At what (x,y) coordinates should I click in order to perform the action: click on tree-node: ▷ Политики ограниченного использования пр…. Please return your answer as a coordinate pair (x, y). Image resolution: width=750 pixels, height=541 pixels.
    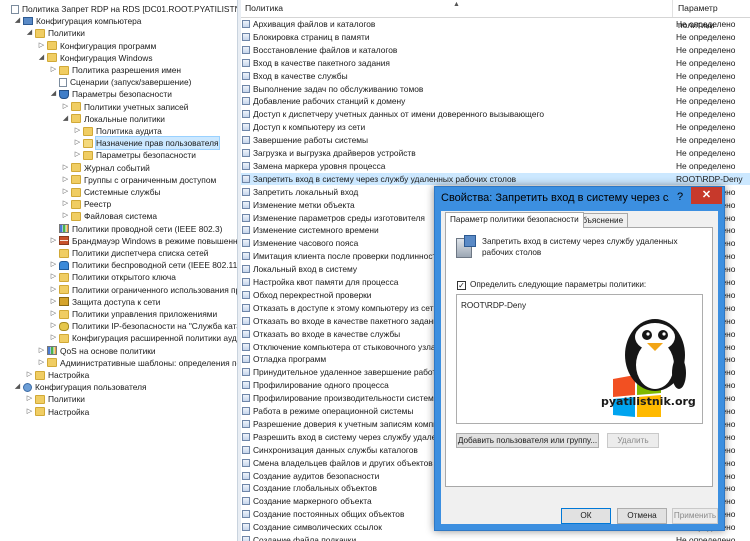
    Looking at the image, I should click on (143, 290).